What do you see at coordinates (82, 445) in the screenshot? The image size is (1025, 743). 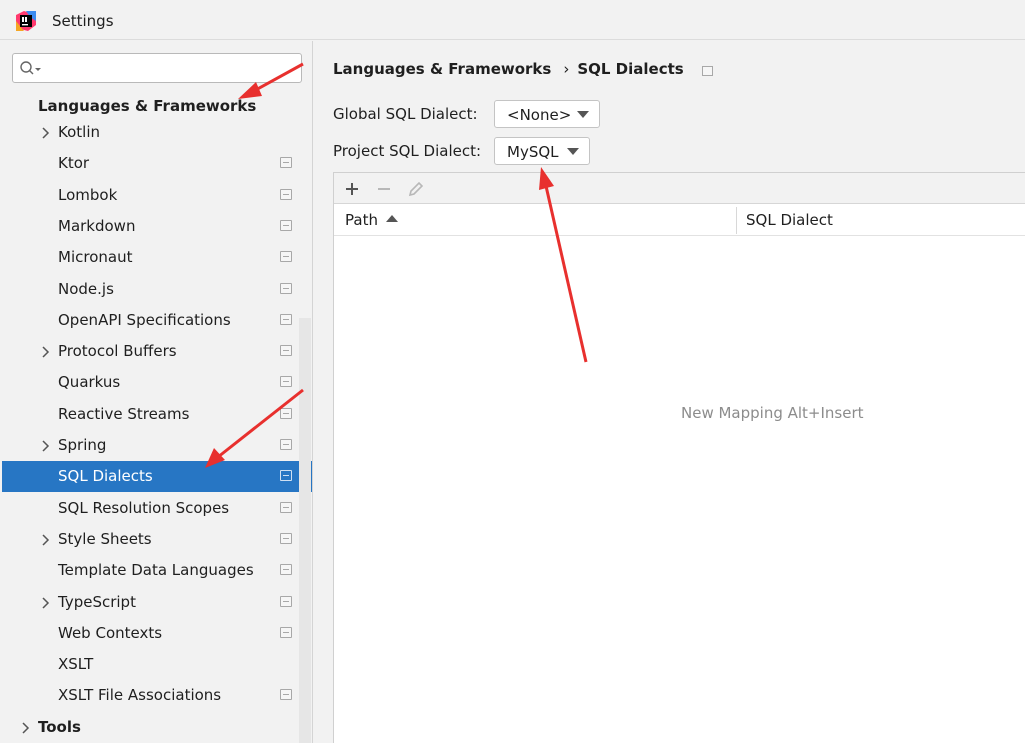 I see `sidebar-item-label: Spring` at bounding box center [82, 445].